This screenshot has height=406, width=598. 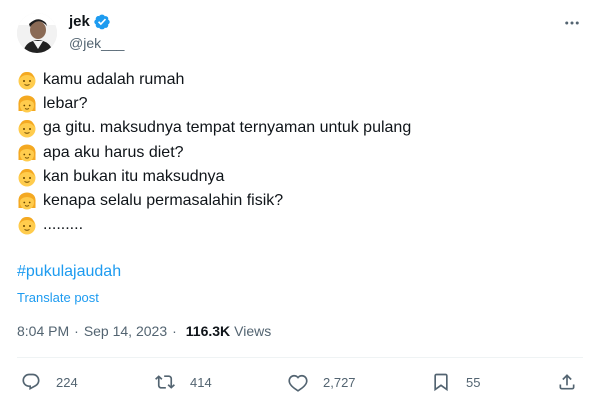 What do you see at coordinates (297, 177) in the screenshot?
I see `tweet-line: kan bukan itu maksudnya` at bounding box center [297, 177].